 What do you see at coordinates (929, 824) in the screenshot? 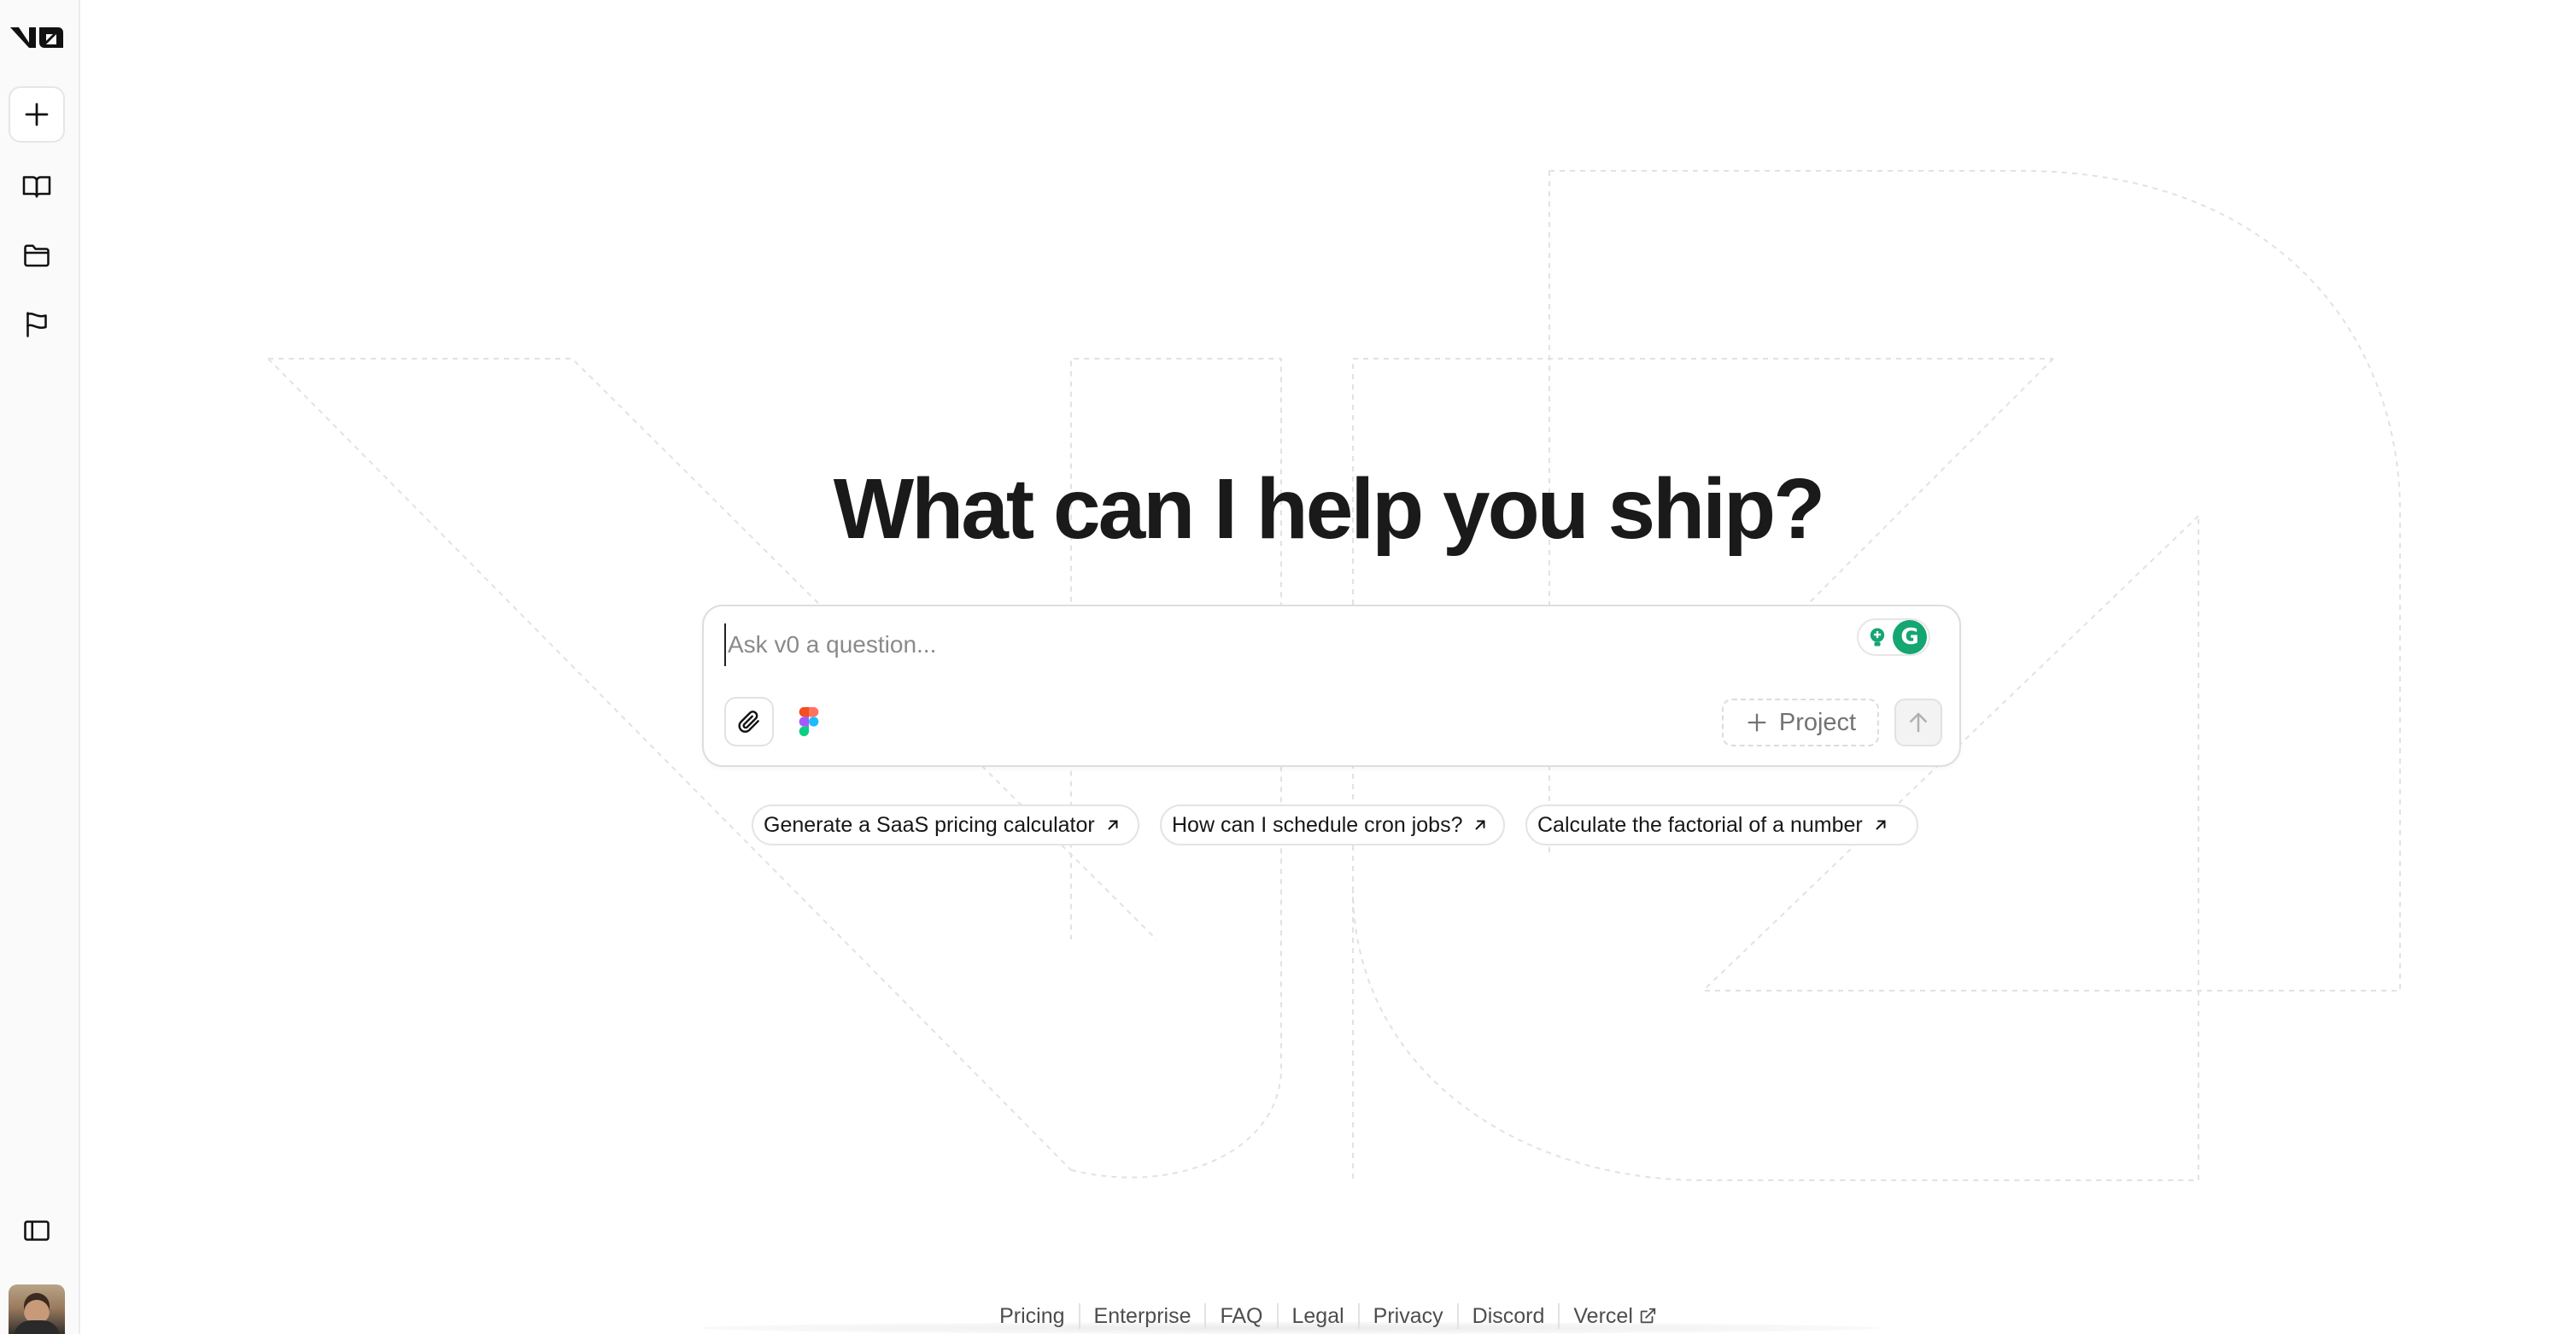
I see `suggestion-label: Generate a SaaS pricing calculator` at bounding box center [929, 824].